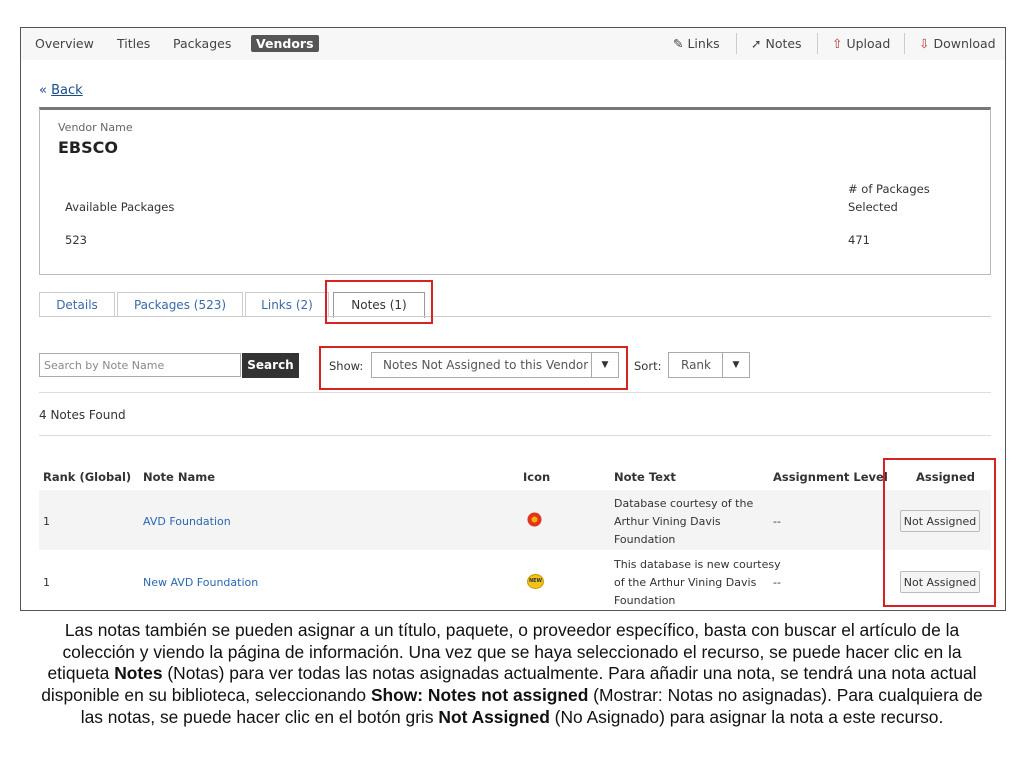 The image size is (1024, 768). I want to click on links-action-label: Links, so click(703, 43).